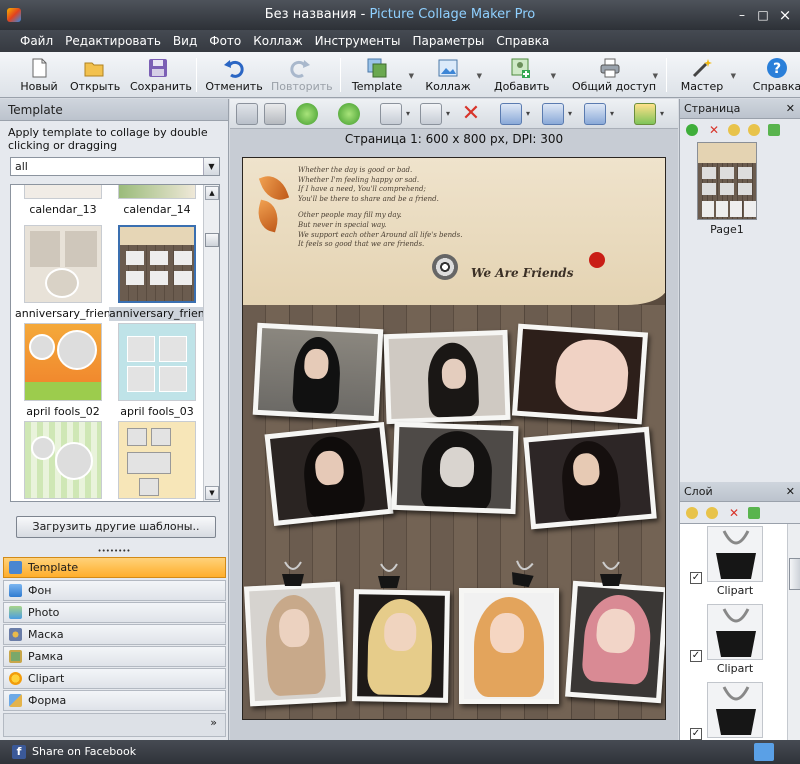 The width and height of the screenshot is (800, 764). I want to click on menu-edit: Редактировать, so click(113, 41).